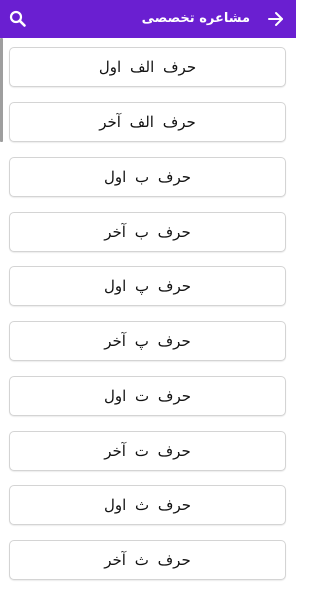 The width and height of the screenshot is (320, 592). What do you see at coordinates (18, 19) in the screenshot?
I see `search-icon` at bounding box center [18, 19].